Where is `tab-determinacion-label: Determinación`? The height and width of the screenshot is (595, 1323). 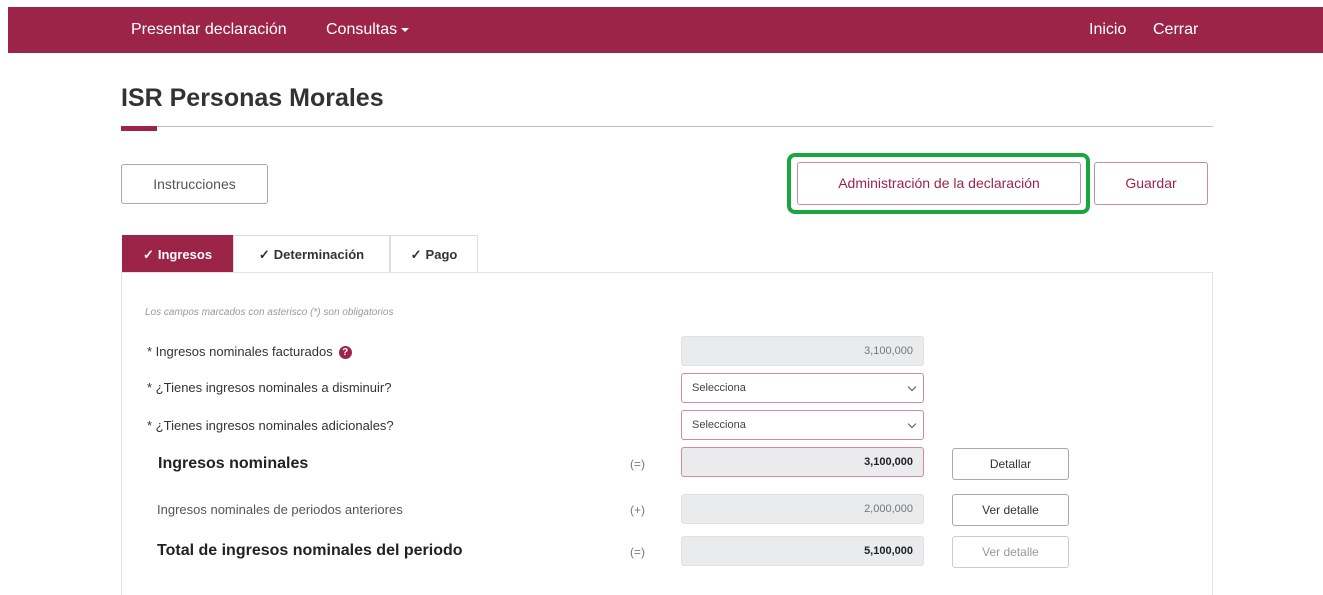
tab-determinacion-label: Determinación is located at coordinates (319, 254).